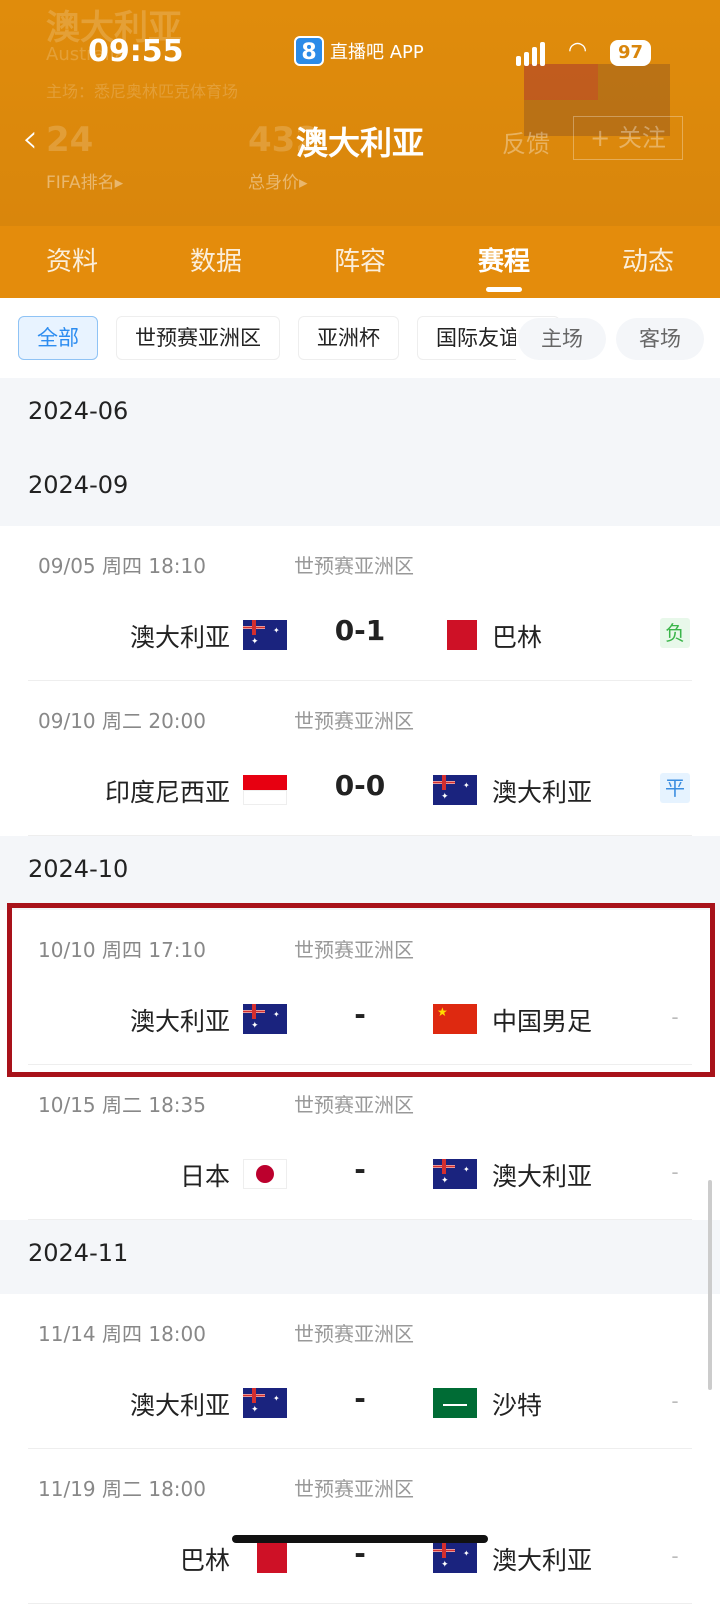 The image size is (720, 1604). Describe the element at coordinates (517, 1405) in the screenshot. I see `away-team: 沙特` at that location.